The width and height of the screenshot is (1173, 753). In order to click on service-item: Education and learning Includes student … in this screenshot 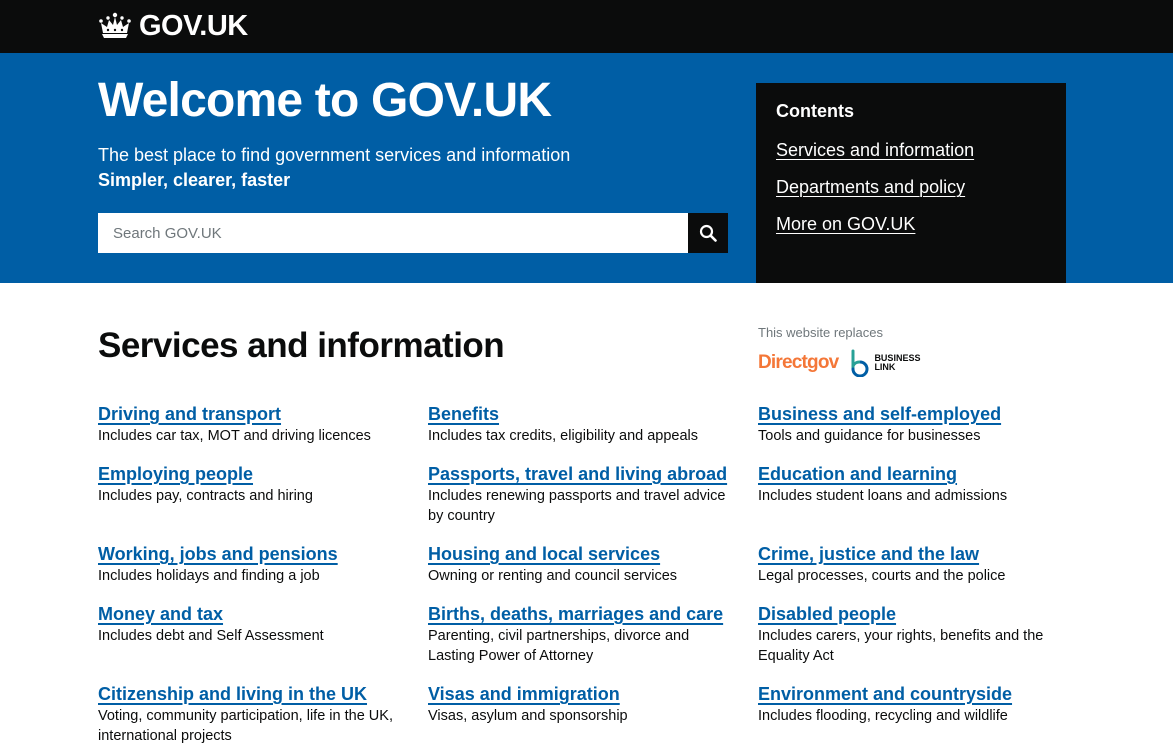, I will do `click(913, 484)`.